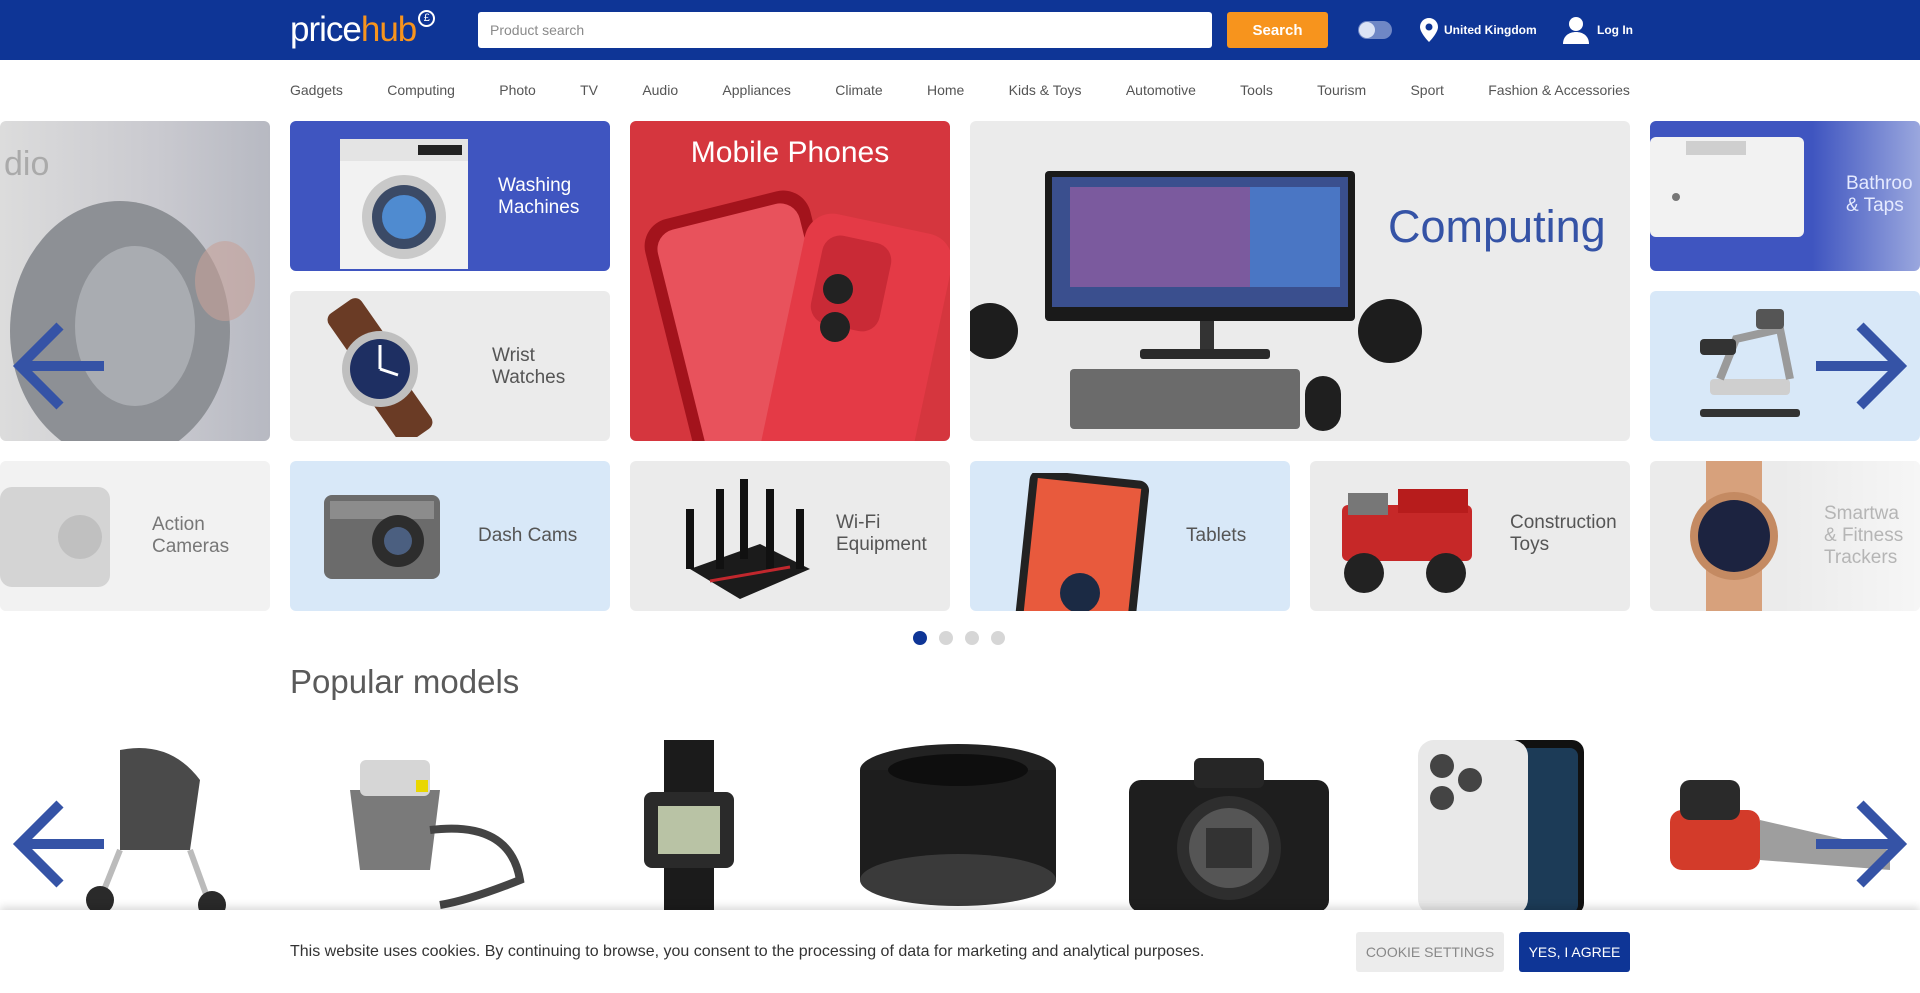 The height and width of the screenshot is (993, 1920). I want to click on popular-models-title: Popular models, so click(405, 681).